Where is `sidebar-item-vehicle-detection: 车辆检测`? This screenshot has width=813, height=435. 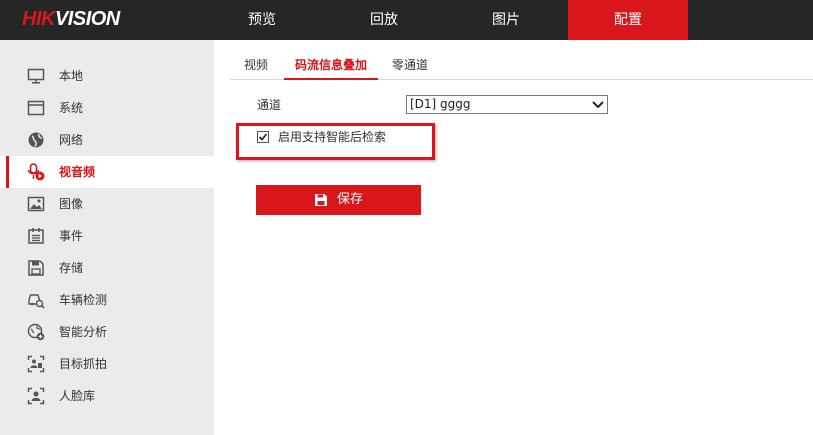
sidebar-item-vehicle-detection: 车辆检测 is located at coordinates (107, 300).